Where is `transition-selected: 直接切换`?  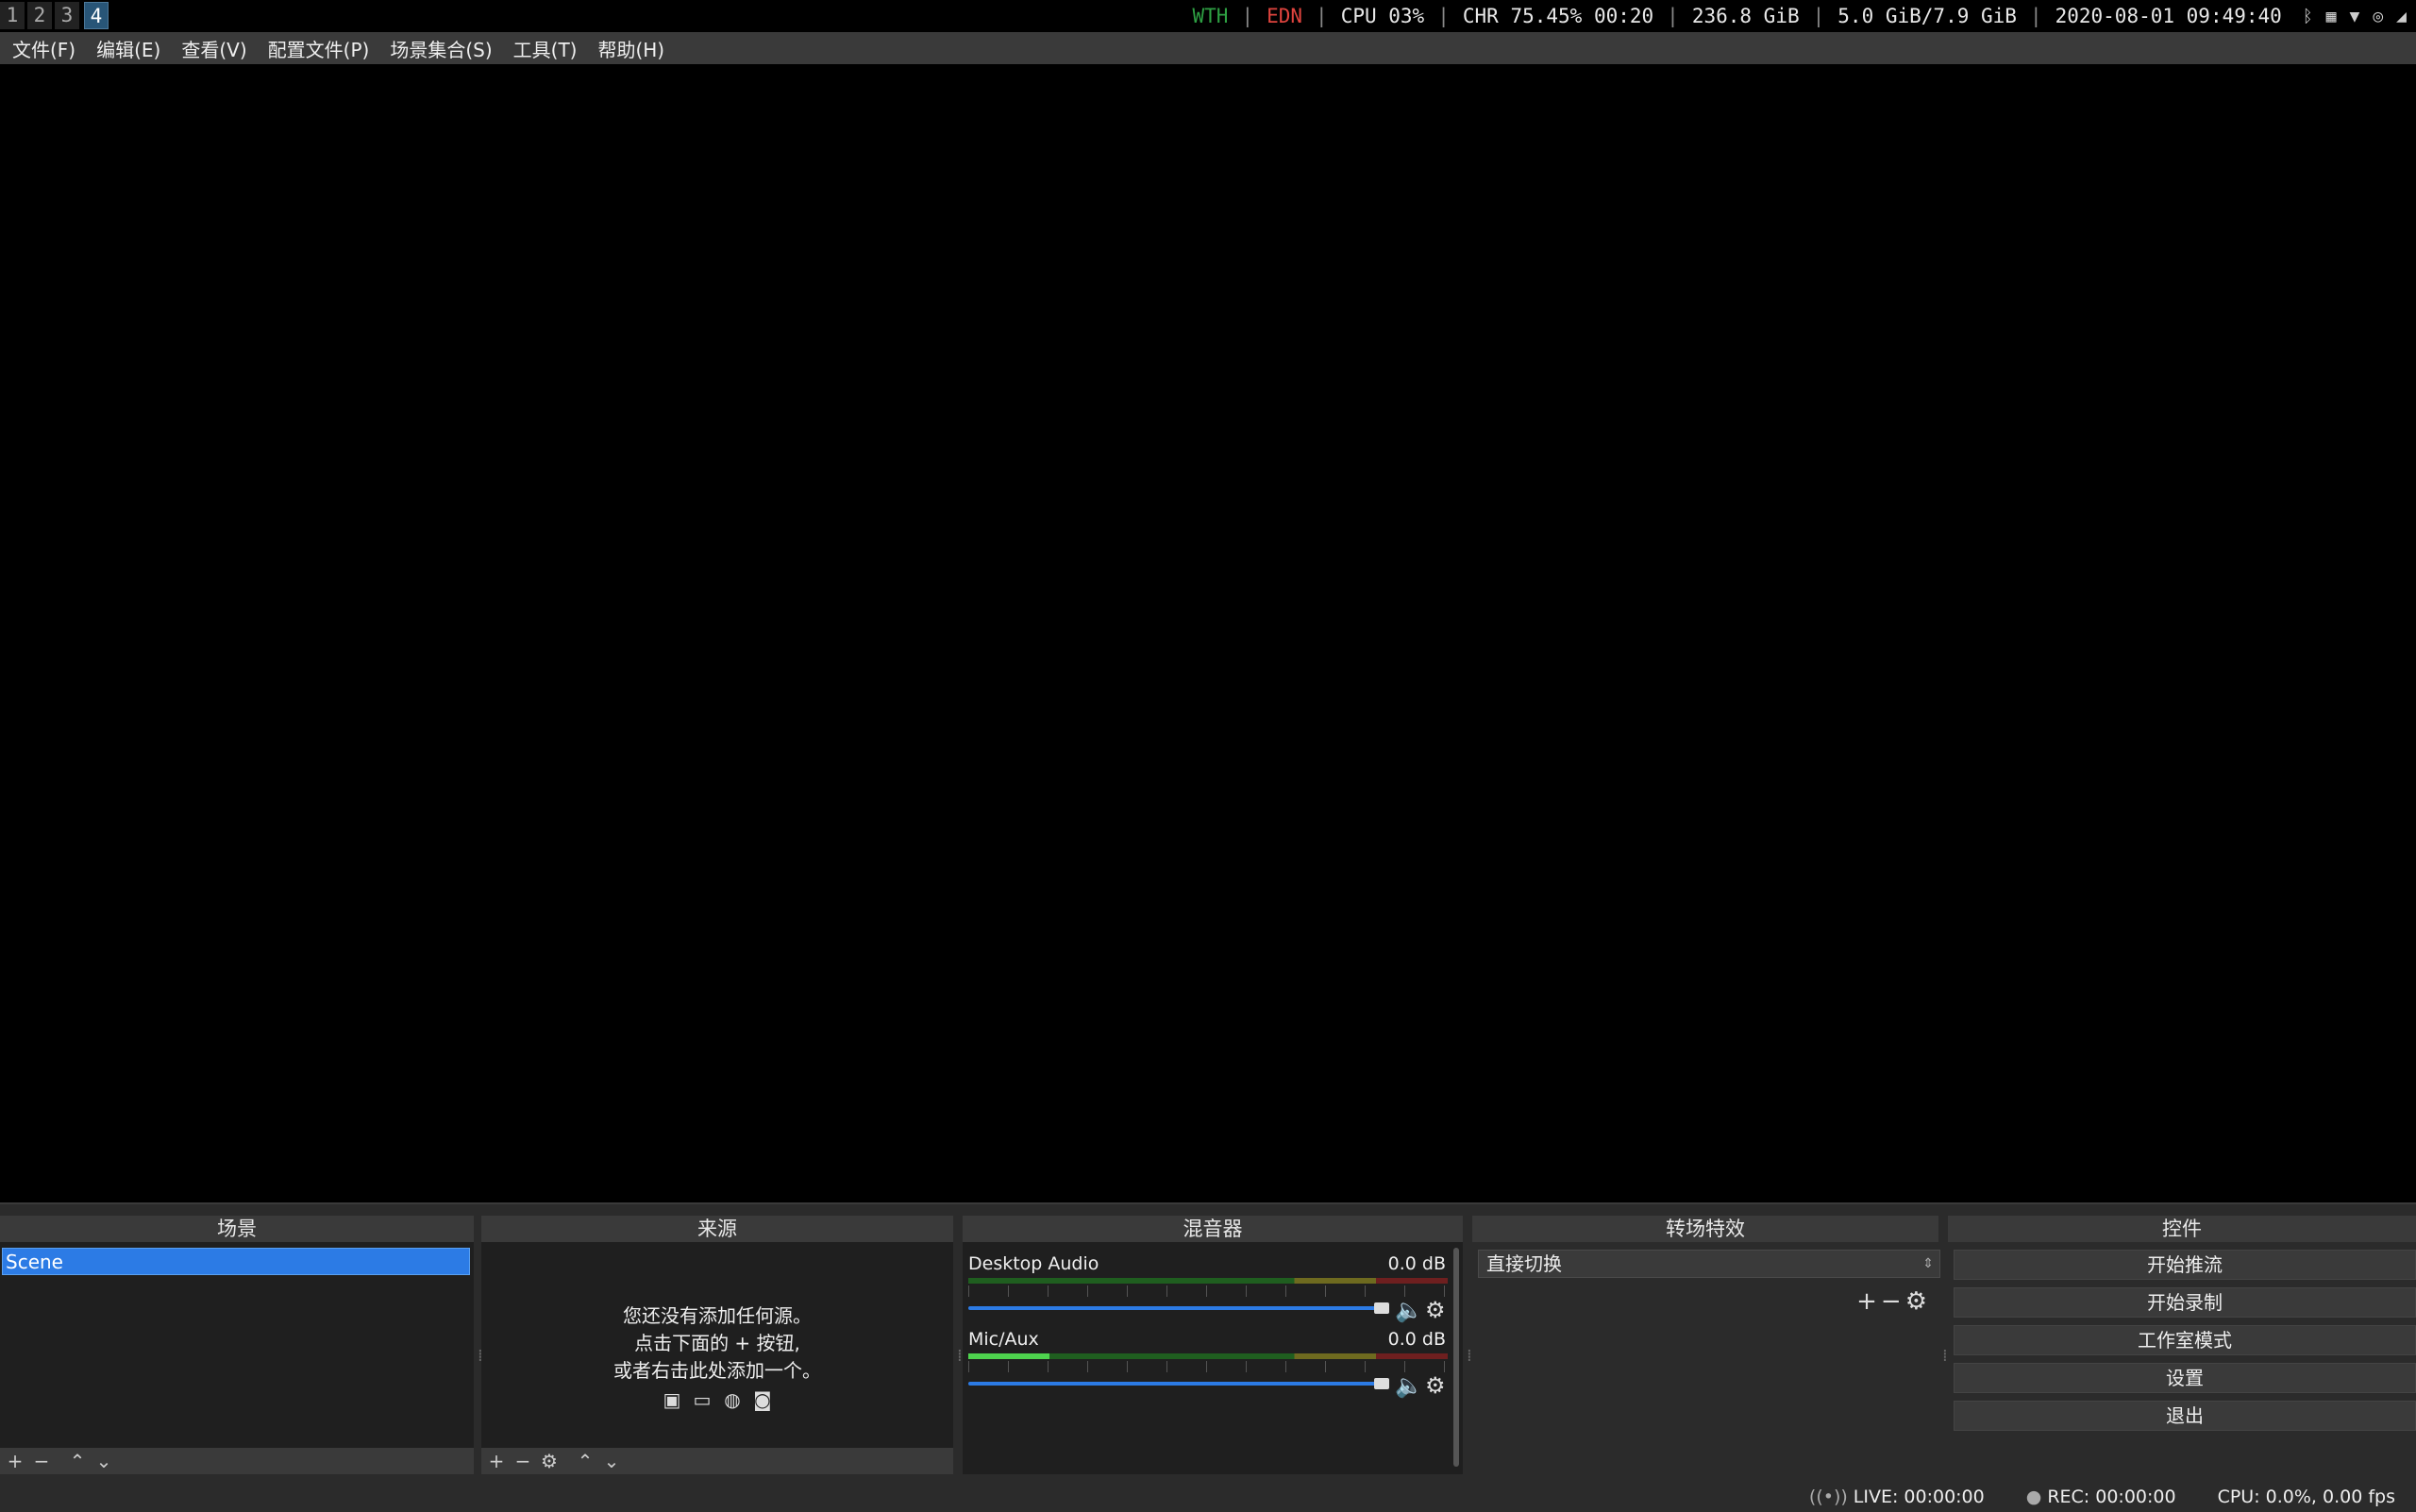
transition-selected: 直接切换 is located at coordinates (1524, 1263).